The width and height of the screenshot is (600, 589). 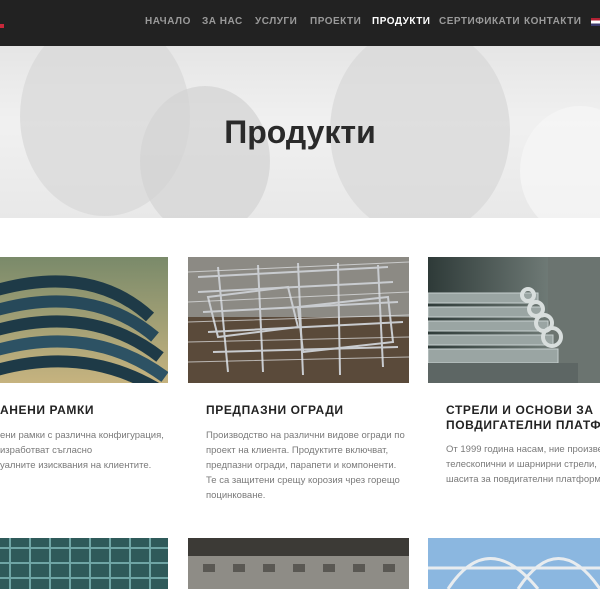 I want to click on product-title-line: СТРЕЛИ И ОСНОВИ ЗА, so click(x=520, y=410).